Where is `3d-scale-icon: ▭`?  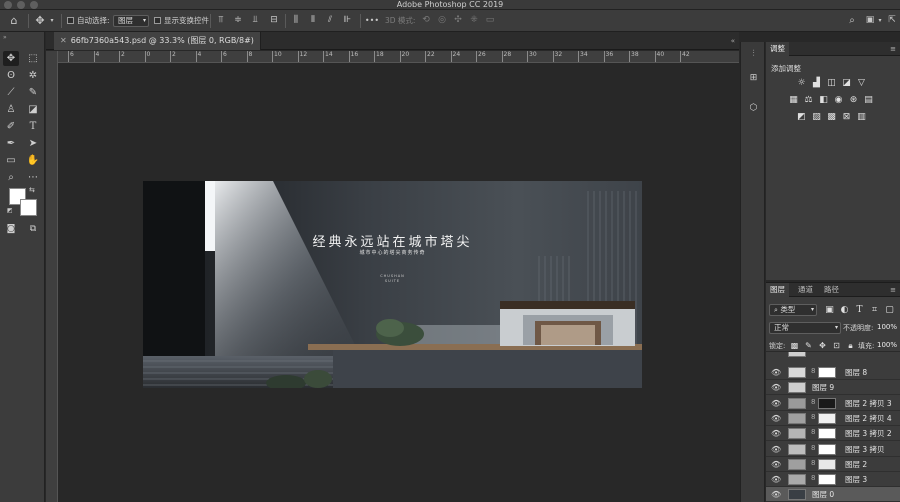
3d-scale-icon: ▭ is located at coordinates (490, 20).